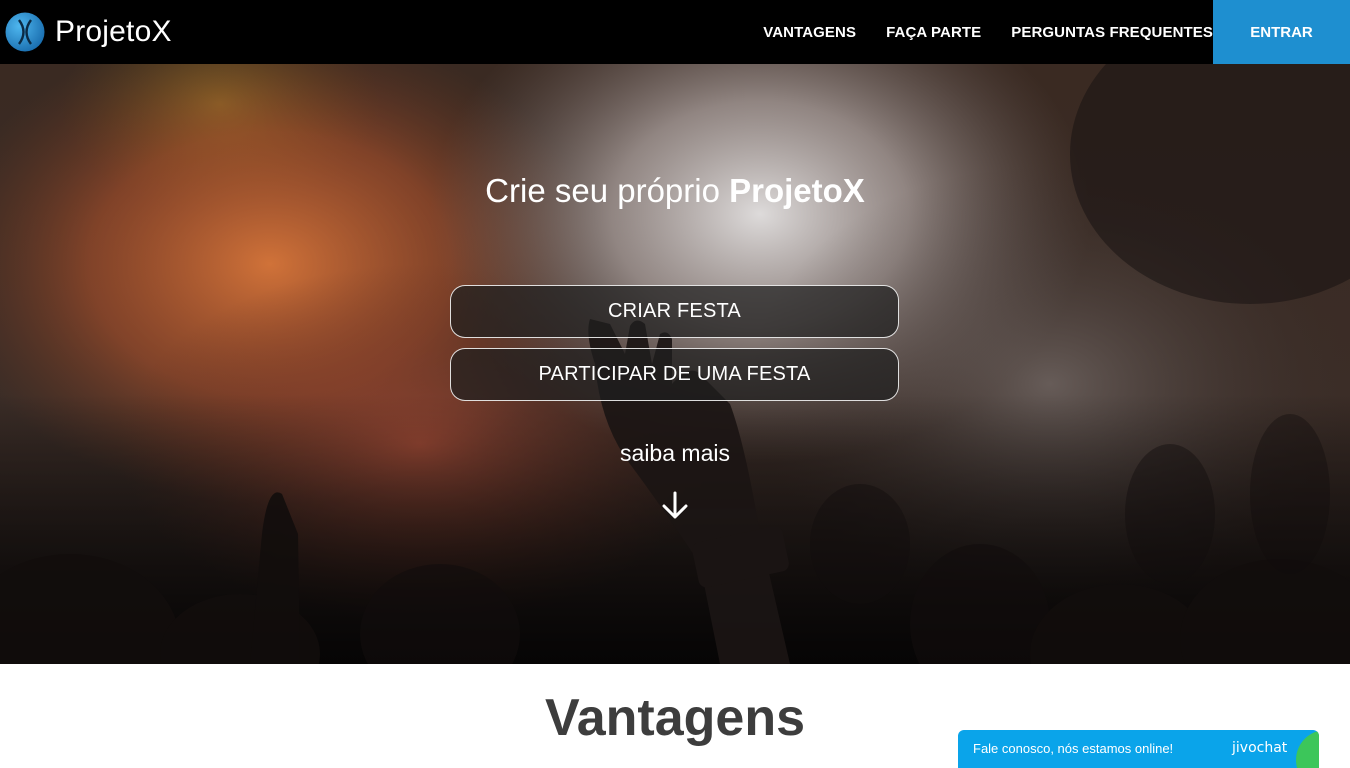 The height and width of the screenshot is (768, 1350). I want to click on hero-title-prefix: Crie seu próprio, so click(607, 190).